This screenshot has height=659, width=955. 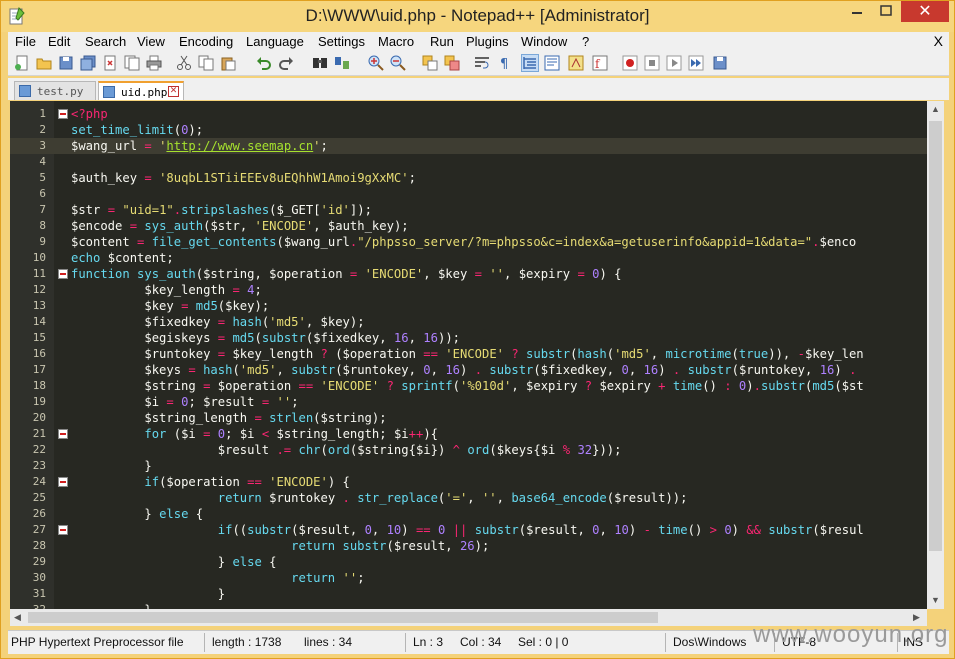 What do you see at coordinates (468, 130) in the screenshot?
I see `code-line: 2 set_time_limit(0);` at bounding box center [468, 130].